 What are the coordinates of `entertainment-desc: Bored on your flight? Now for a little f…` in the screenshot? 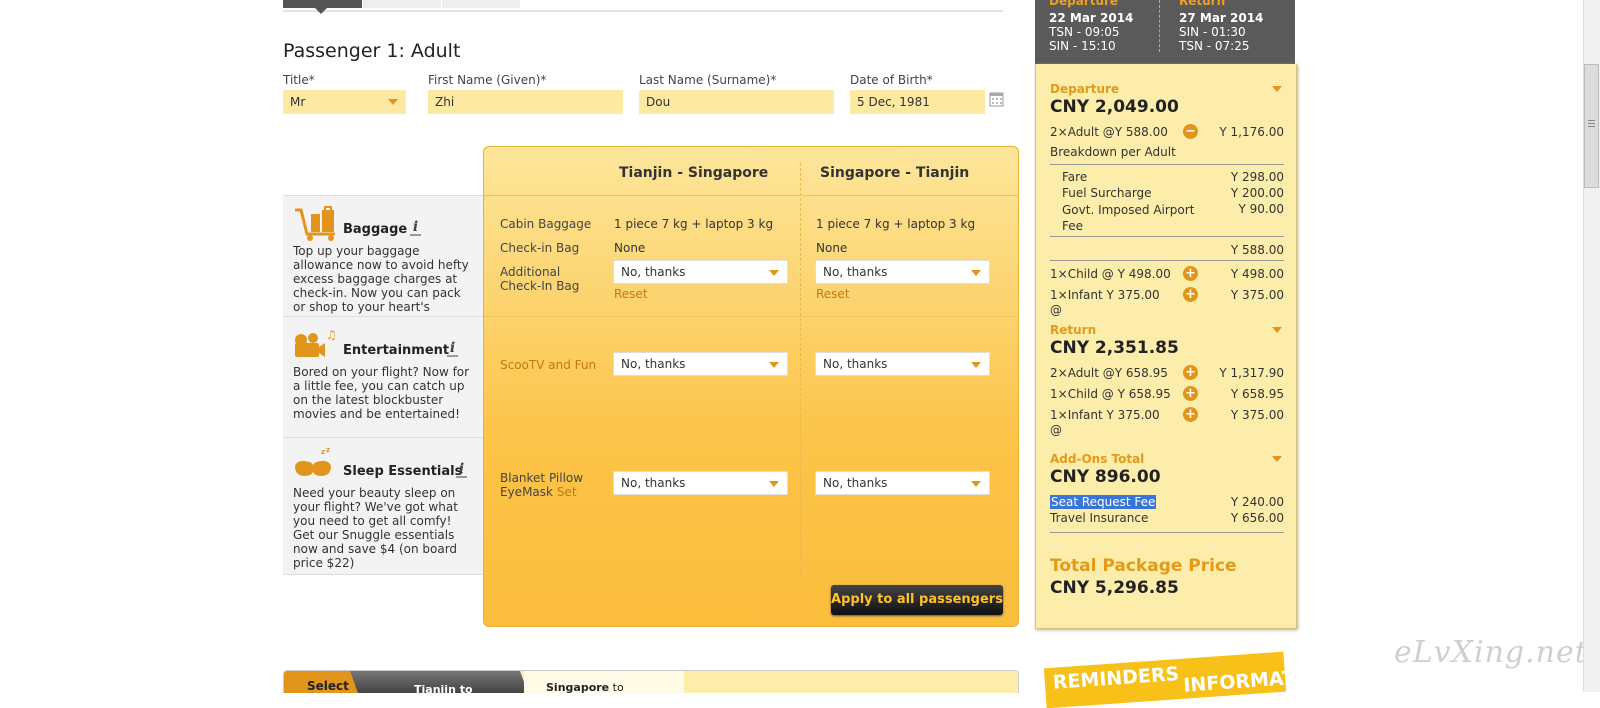 It's located at (381, 393).